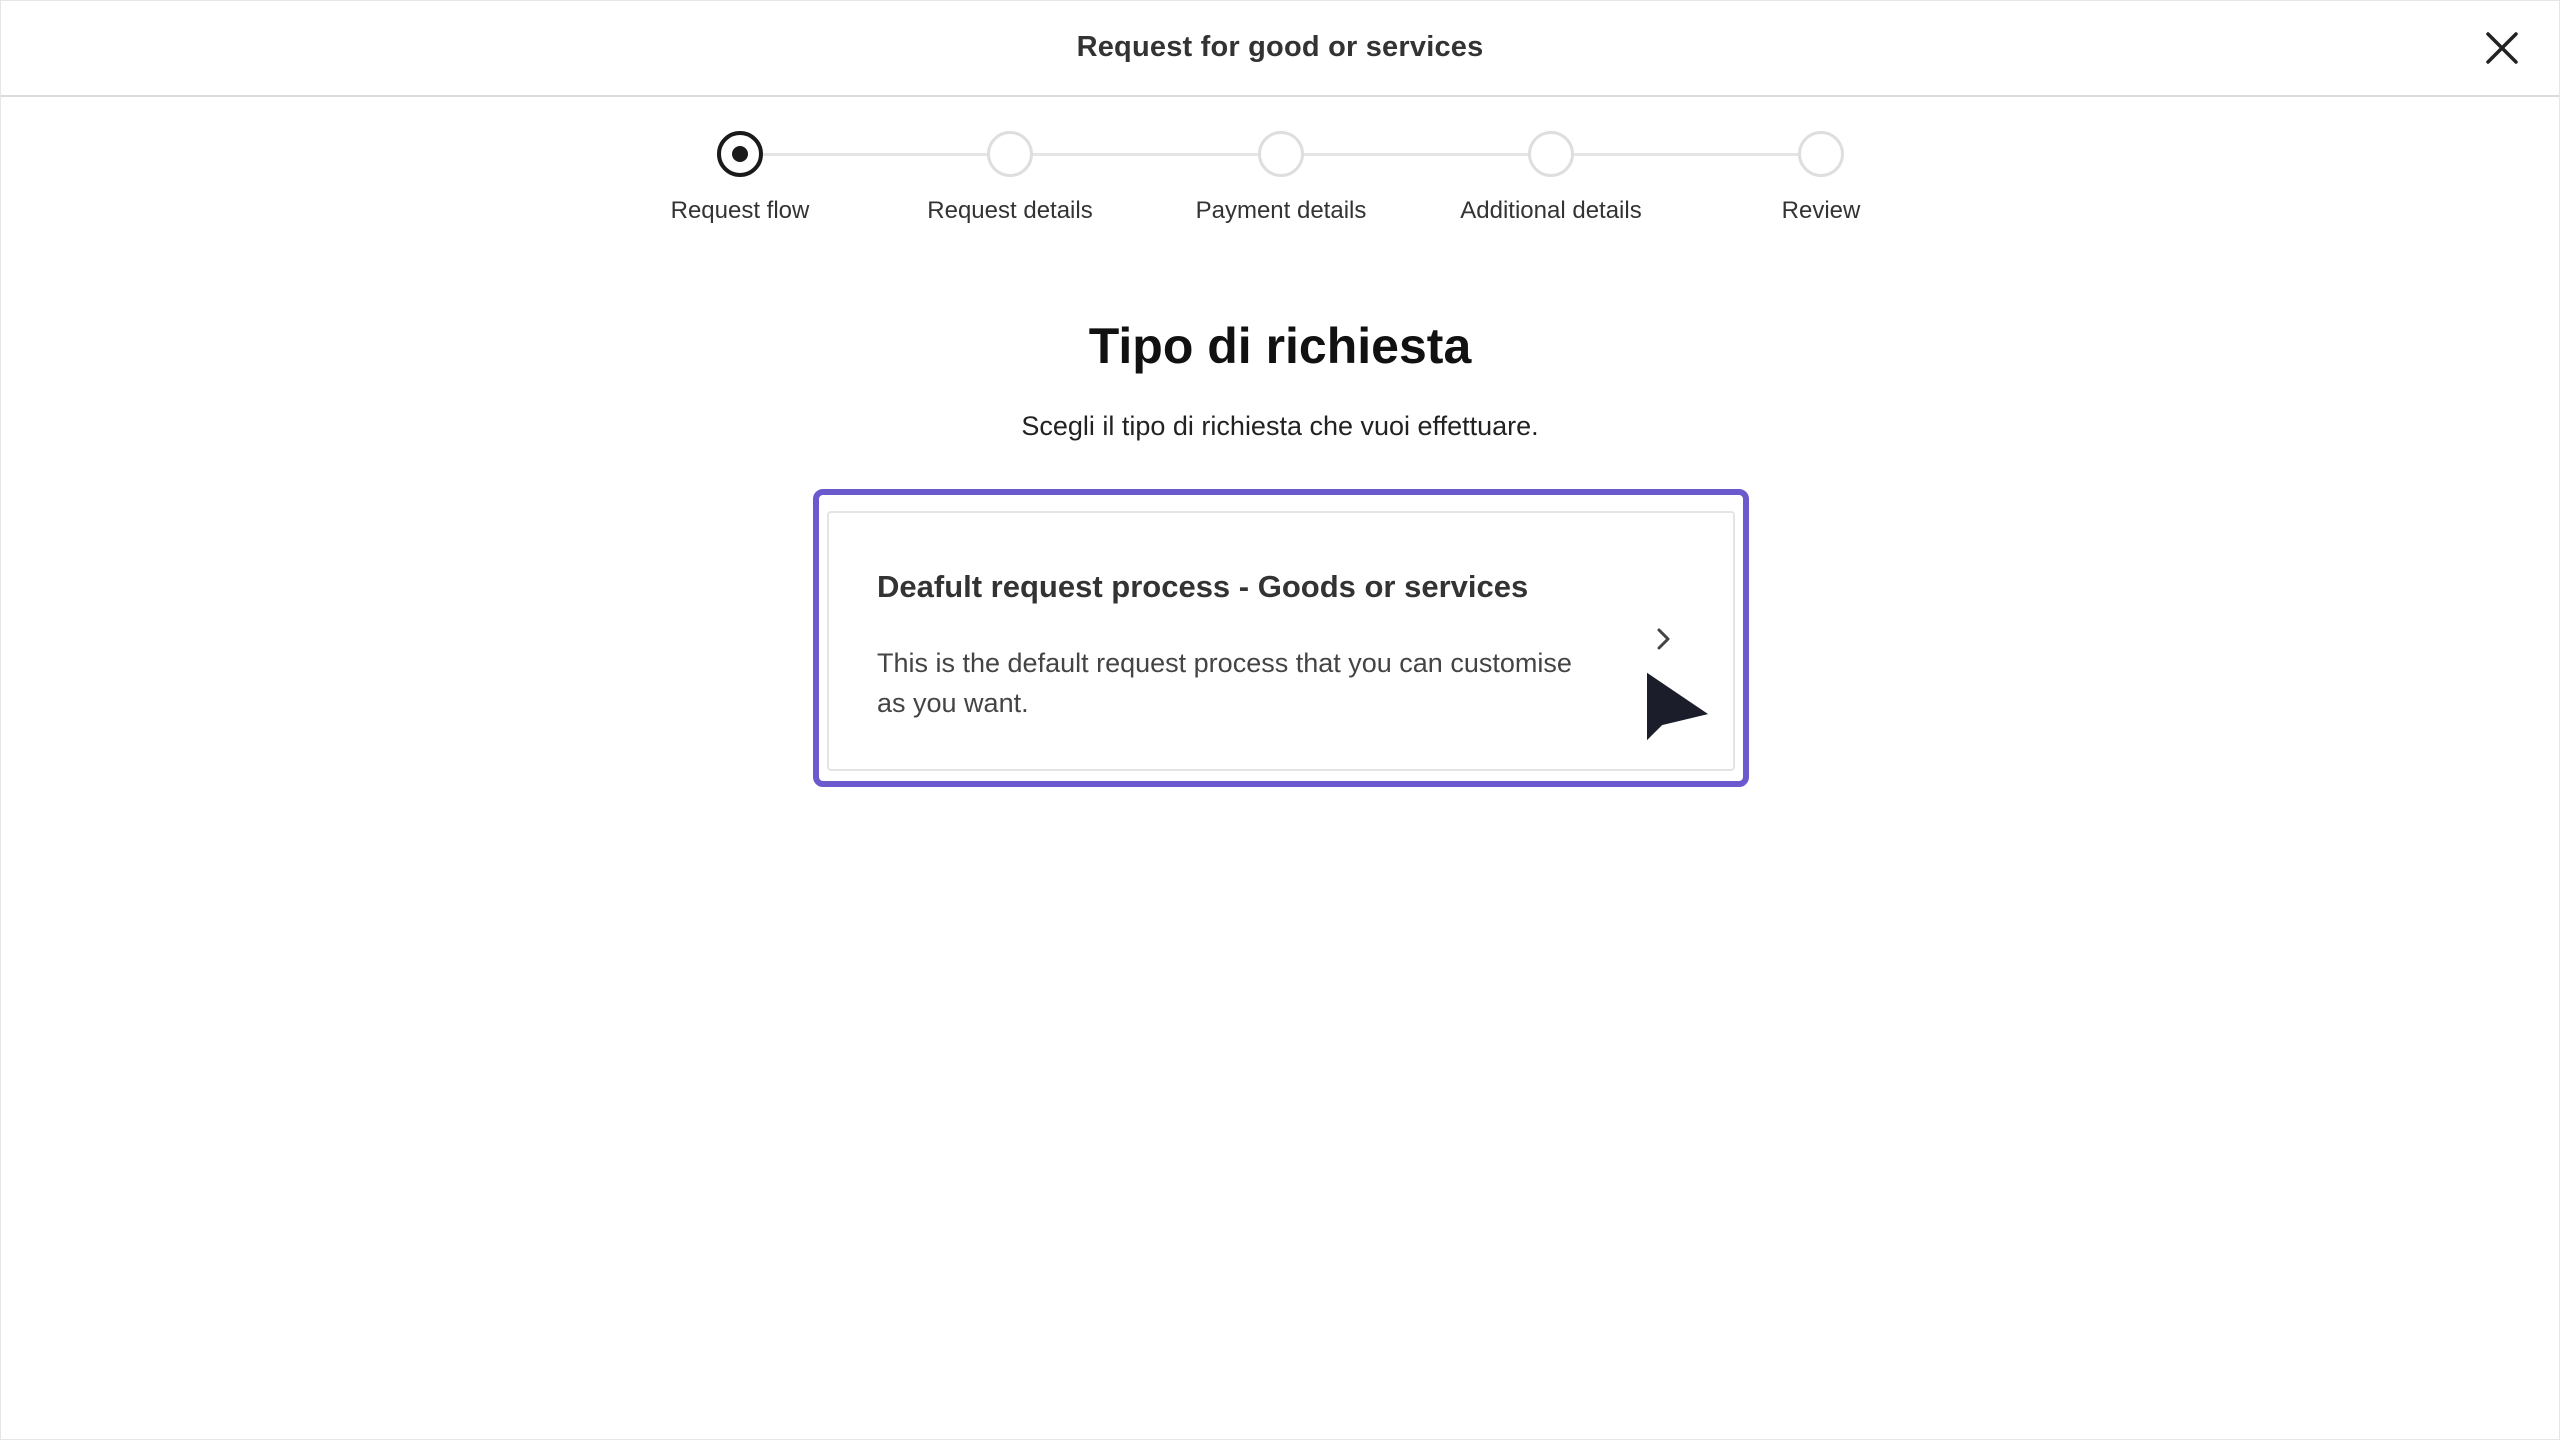 The width and height of the screenshot is (2560, 1440). I want to click on step-request-details: Request details, so click(1010, 178).